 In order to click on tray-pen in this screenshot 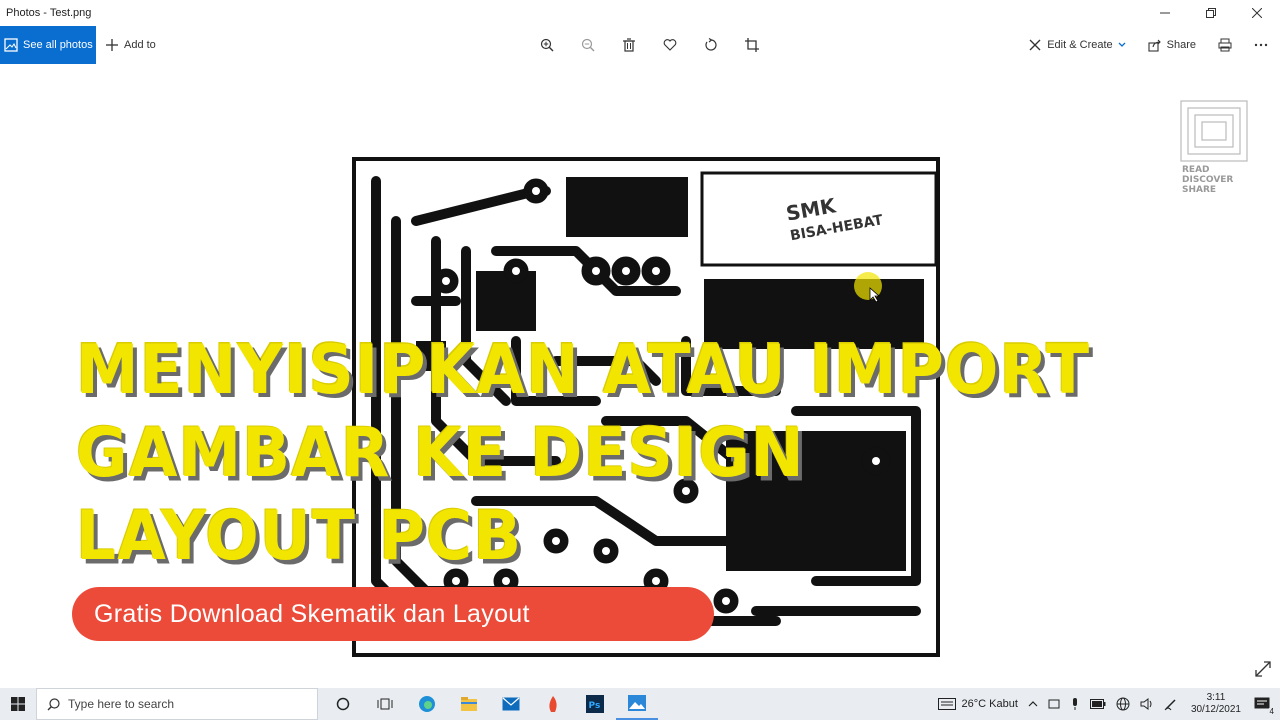, I will do `click(1171, 704)`.